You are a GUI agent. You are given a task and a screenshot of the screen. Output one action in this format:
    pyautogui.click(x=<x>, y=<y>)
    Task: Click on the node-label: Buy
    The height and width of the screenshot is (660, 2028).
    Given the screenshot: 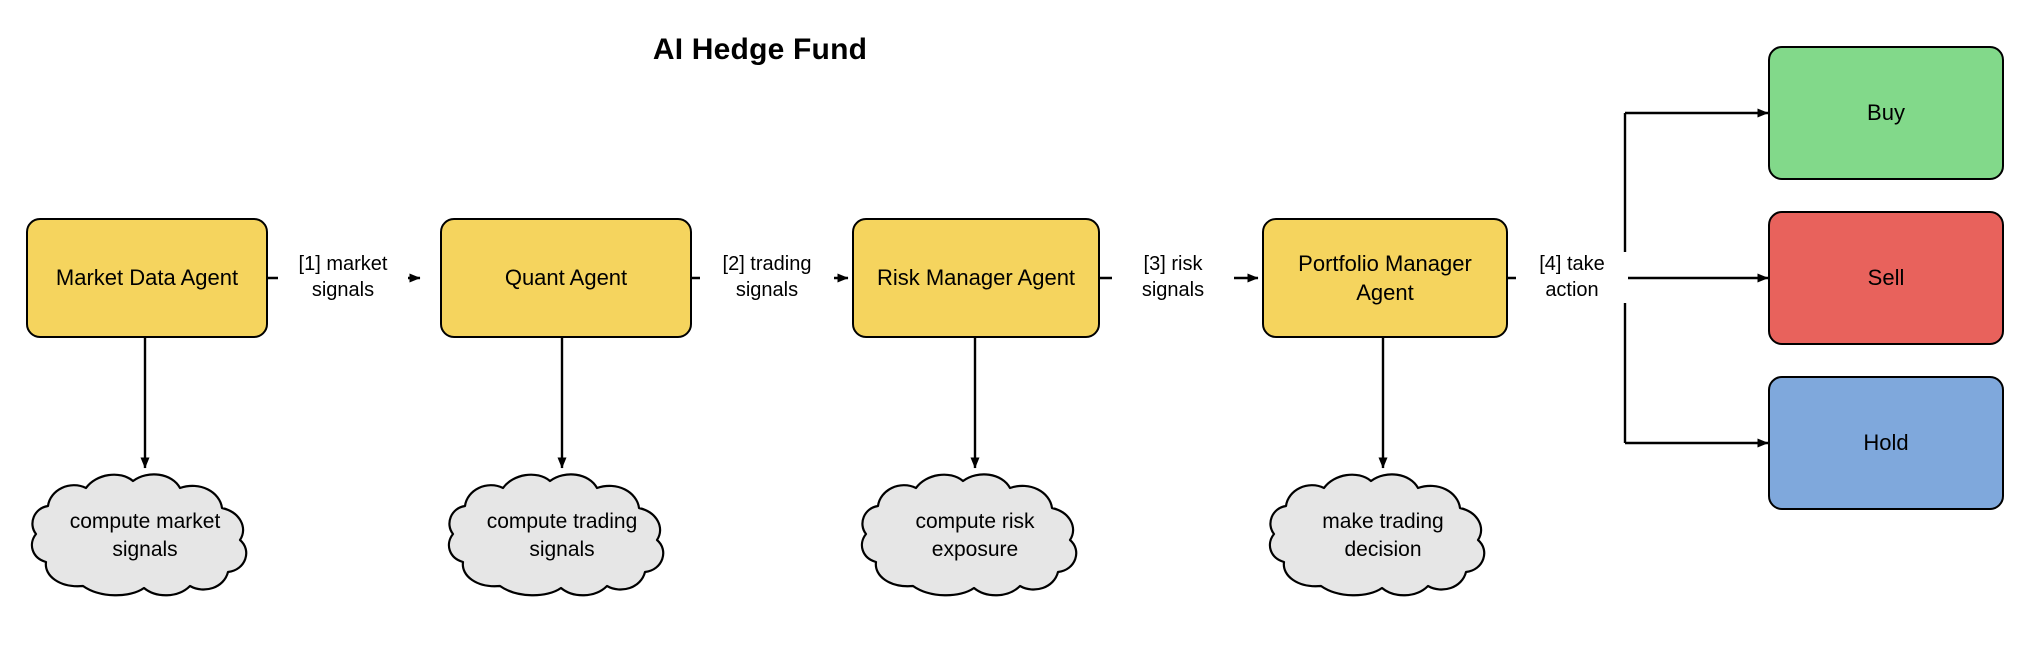 What is the action you would take?
    pyautogui.click(x=1886, y=113)
    